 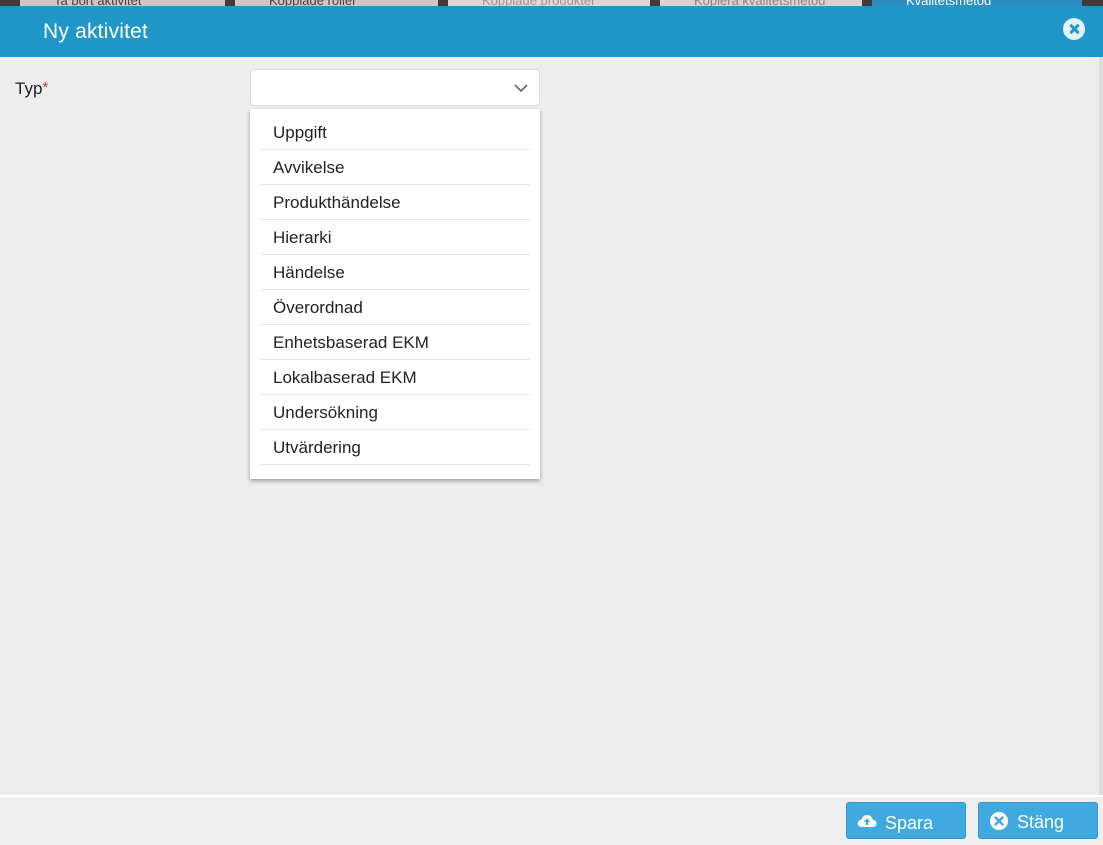 I want to click on save-button-label: Spara, so click(x=909, y=822).